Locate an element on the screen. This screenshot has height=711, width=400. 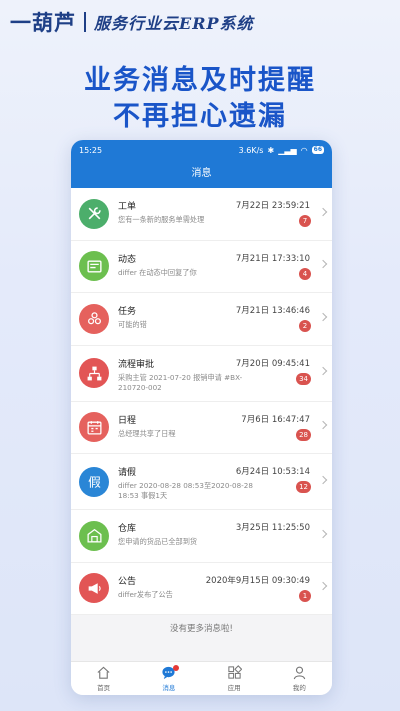
message-title: 日程 is located at coordinates (127, 420).